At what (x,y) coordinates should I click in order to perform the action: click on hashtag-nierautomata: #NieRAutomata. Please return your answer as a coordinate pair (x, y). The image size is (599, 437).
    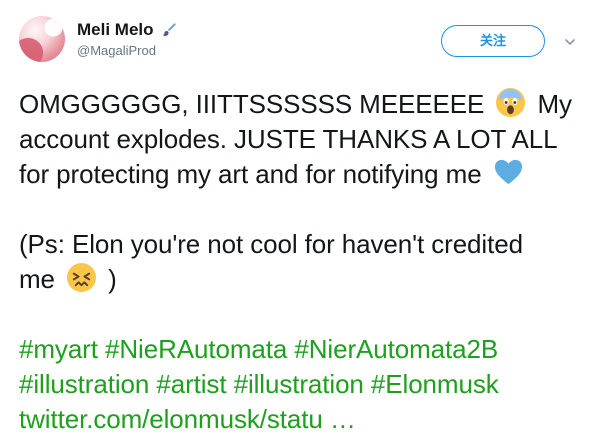
    Looking at the image, I should click on (196, 349).